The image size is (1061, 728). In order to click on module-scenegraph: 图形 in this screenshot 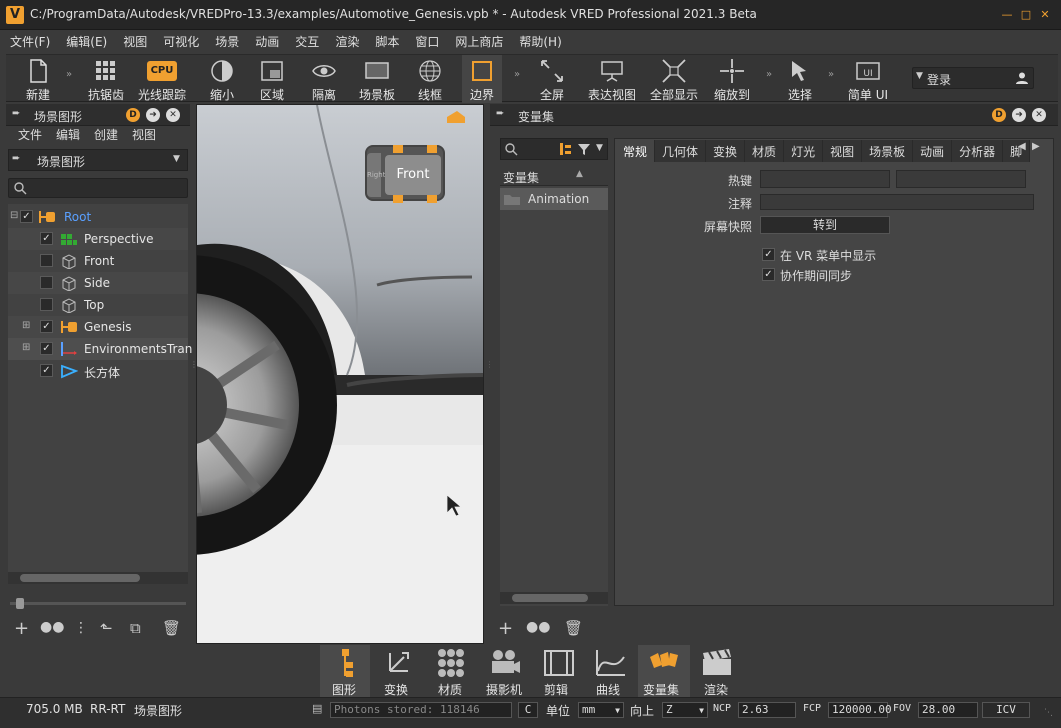, I will do `click(345, 671)`.